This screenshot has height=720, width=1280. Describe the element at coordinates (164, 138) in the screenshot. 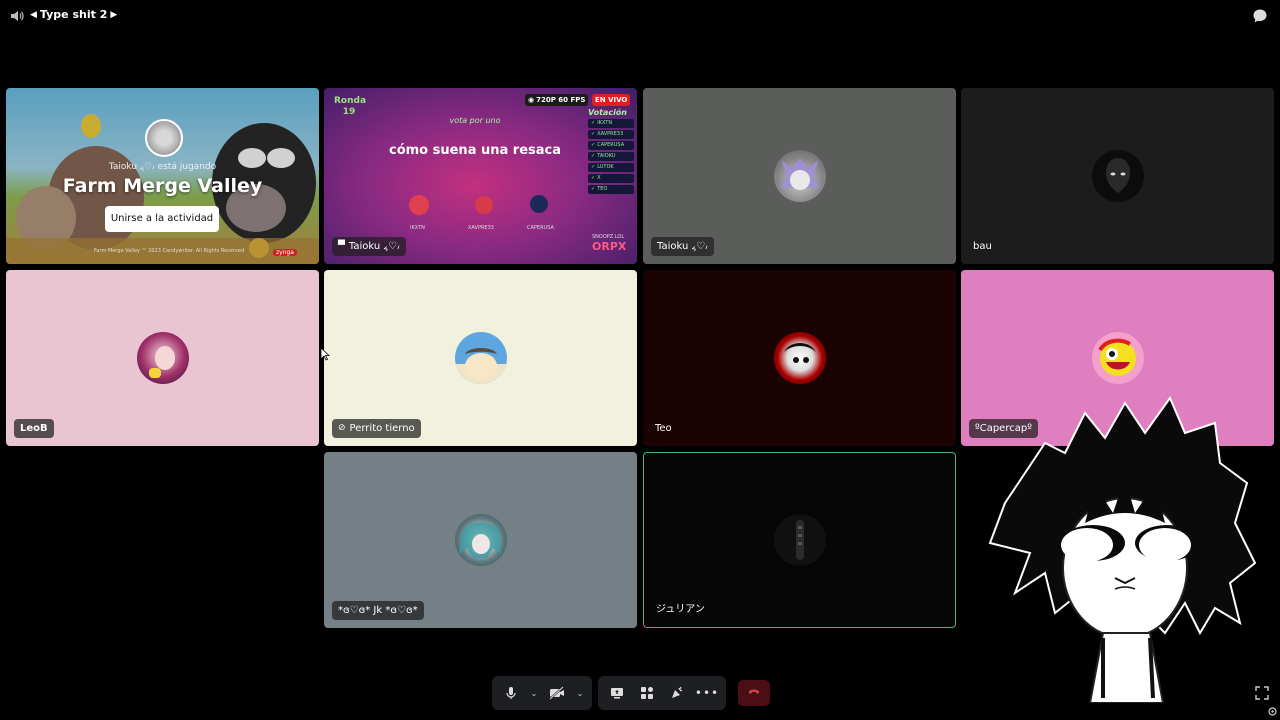

I see `player-avatar` at that location.